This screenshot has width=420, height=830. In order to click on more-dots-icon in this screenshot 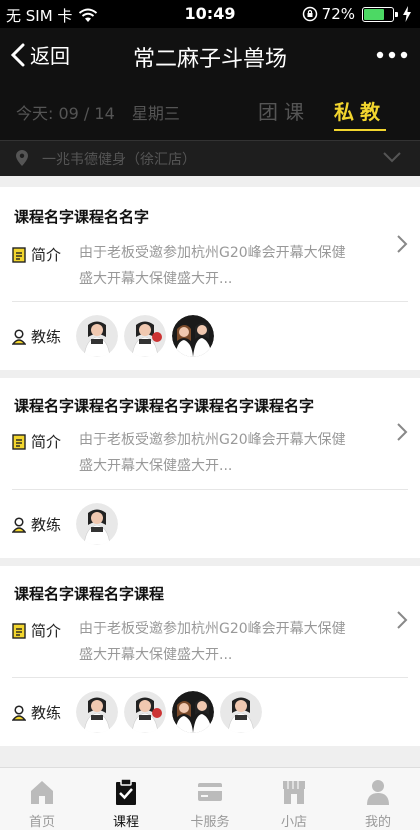, I will do `click(392, 55)`.